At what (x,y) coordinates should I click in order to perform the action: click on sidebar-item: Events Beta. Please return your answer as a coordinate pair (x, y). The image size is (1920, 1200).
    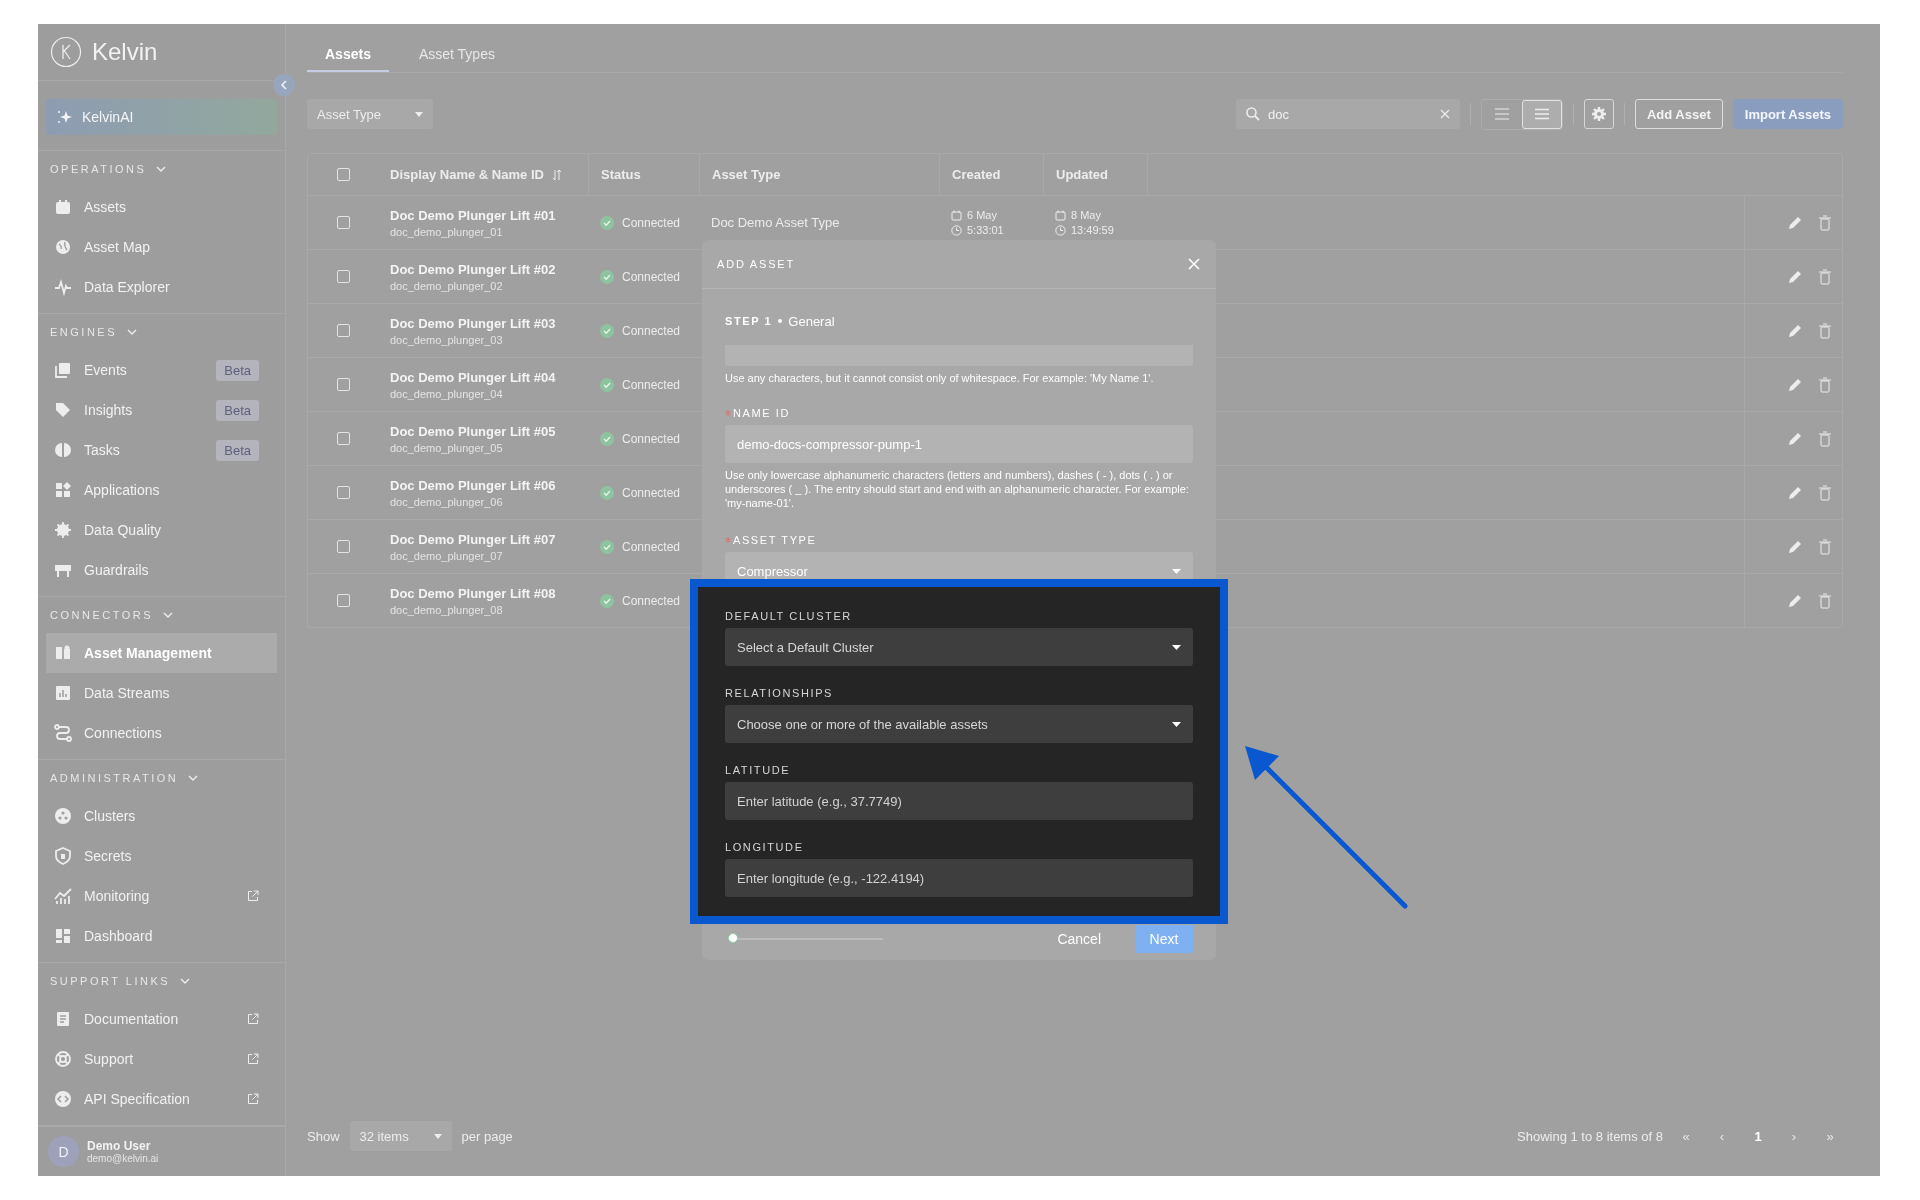
    Looking at the image, I should click on (157, 370).